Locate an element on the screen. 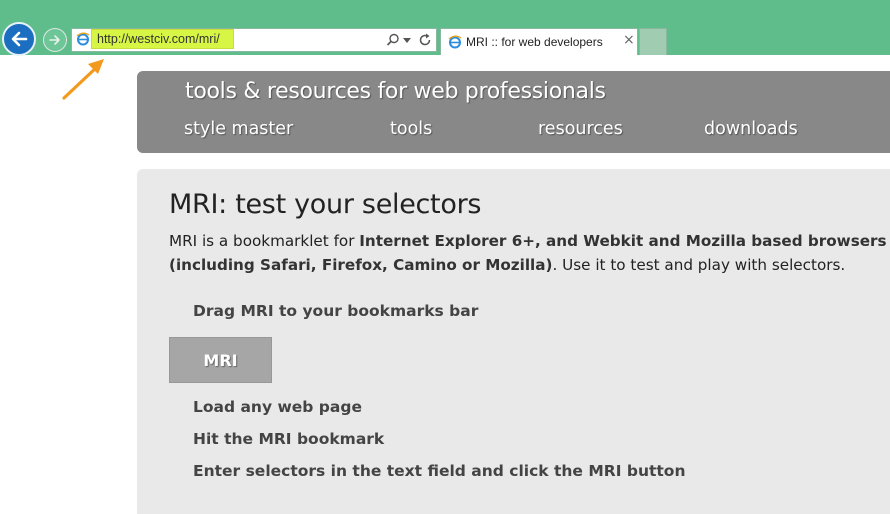 The image size is (890, 514). nav-item-style-master: style master is located at coordinates (238, 129).